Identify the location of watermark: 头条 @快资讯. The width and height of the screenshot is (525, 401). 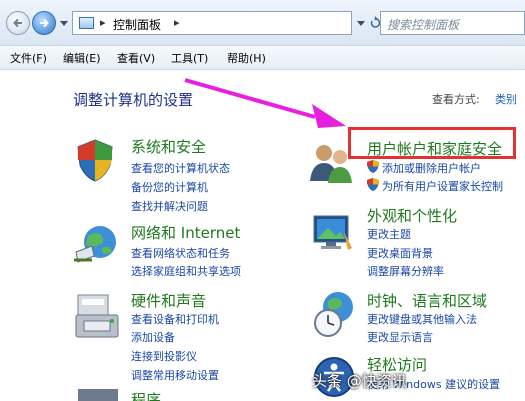
(359, 381).